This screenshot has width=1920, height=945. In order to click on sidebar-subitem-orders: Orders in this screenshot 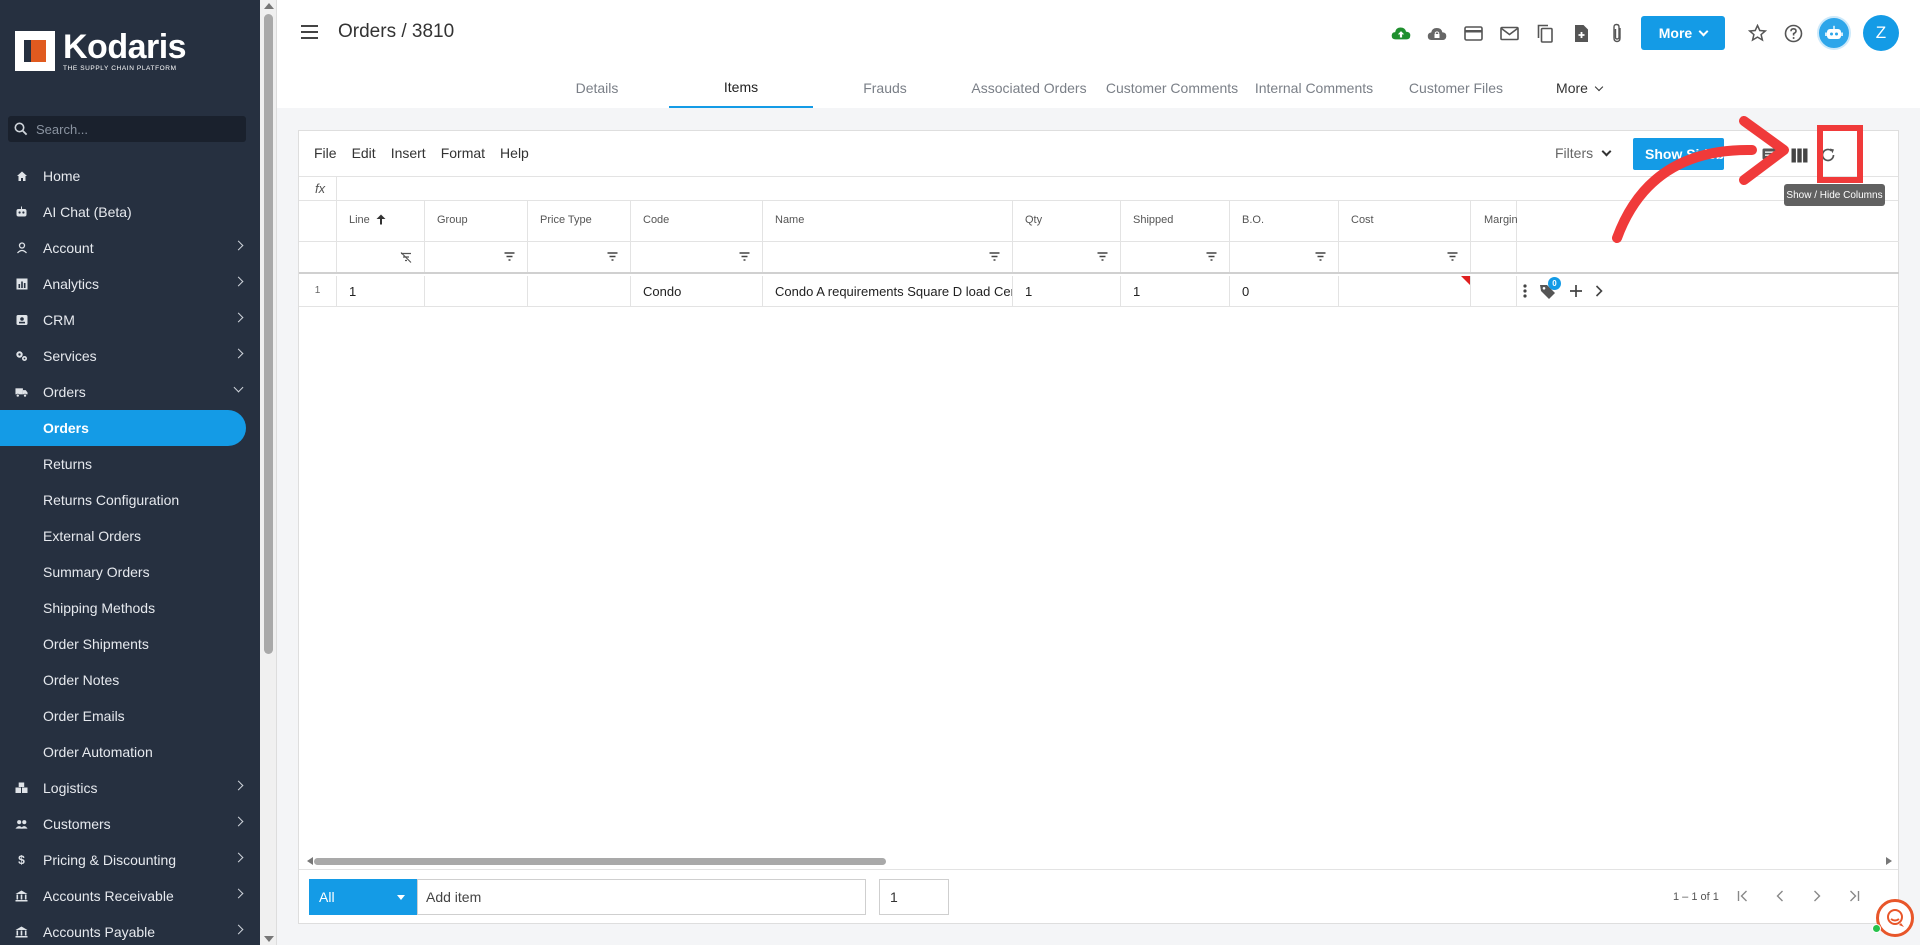, I will do `click(123, 428)`.